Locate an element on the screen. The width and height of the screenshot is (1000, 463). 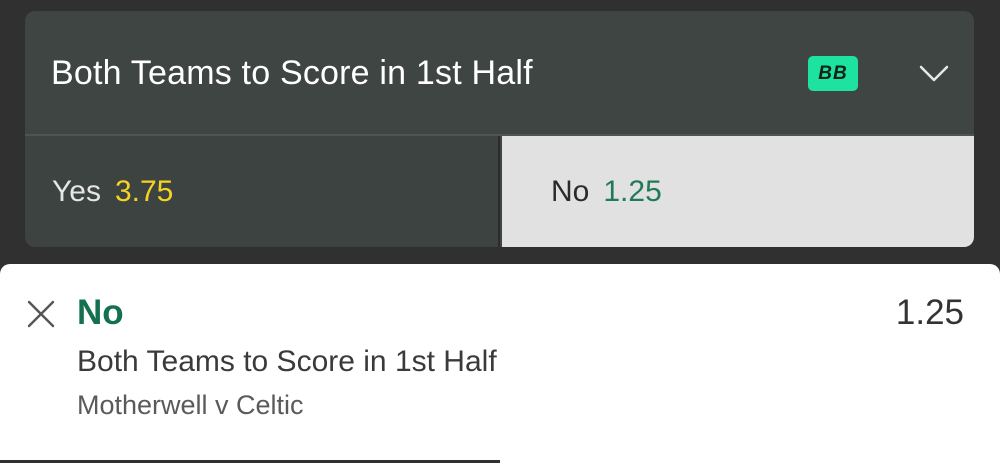
betslip-odds: 1.25 is located at coordinates (929, 312).